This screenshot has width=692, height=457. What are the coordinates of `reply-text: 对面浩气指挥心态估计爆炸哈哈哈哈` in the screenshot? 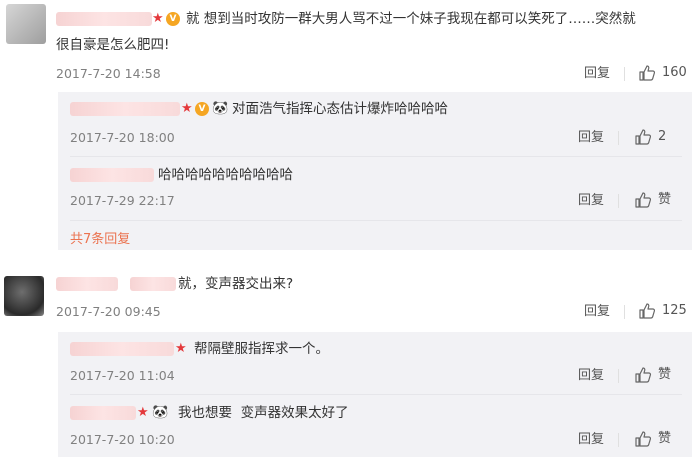 It's located at (340, 109).